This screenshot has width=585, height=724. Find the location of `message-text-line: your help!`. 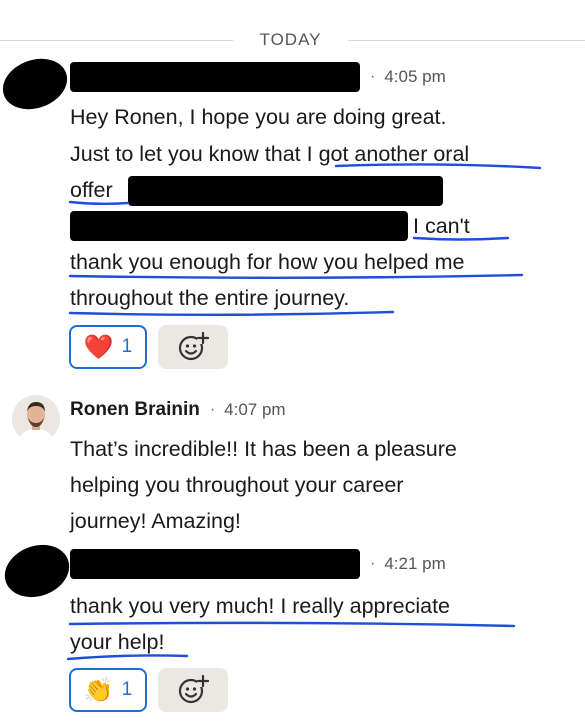

message-text-line: your help! is located at coordinates (117, 642).